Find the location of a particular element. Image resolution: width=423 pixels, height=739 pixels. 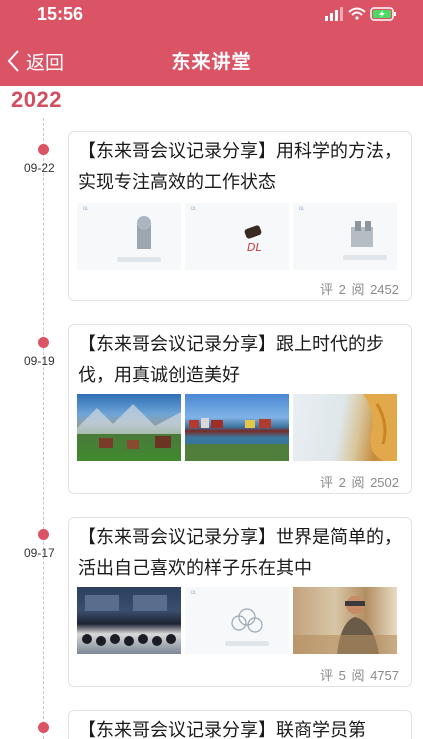

comments-count: 5 is located at coordinates (342, 675).